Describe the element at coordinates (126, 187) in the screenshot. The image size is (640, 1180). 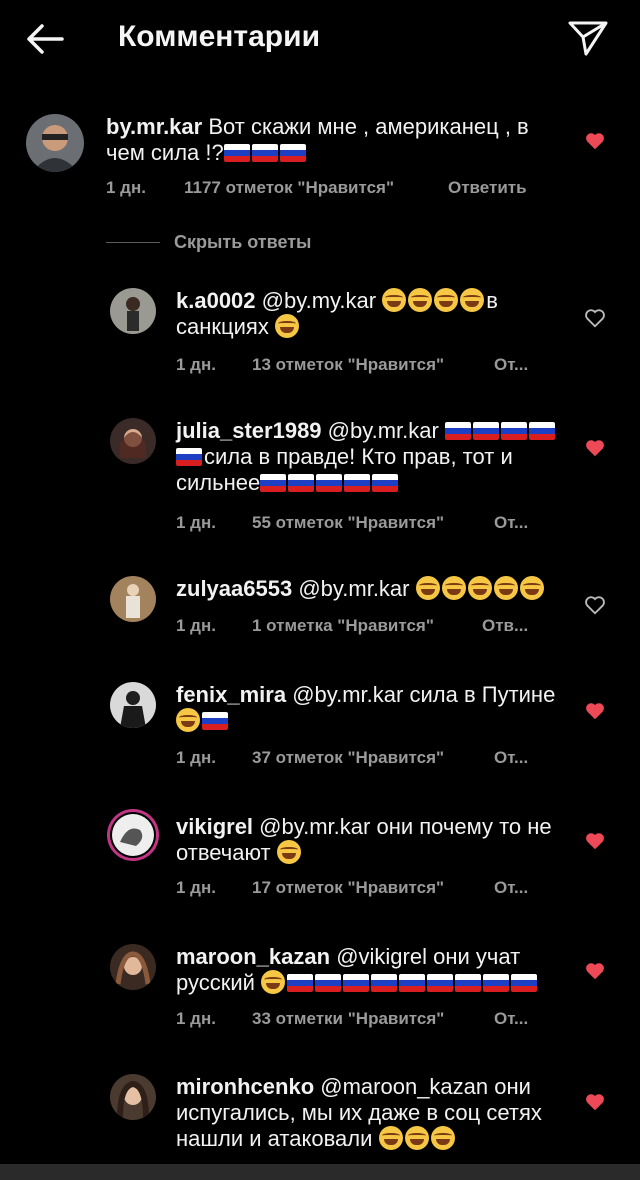
I see `comment-time: 1 дн.` at that location.